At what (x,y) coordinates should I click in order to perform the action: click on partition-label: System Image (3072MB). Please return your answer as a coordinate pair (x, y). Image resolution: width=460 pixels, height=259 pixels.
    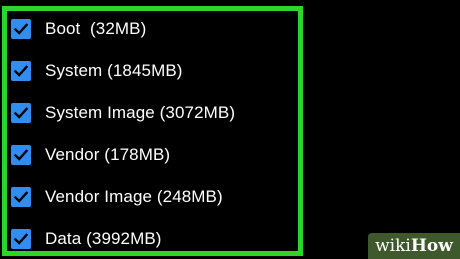
    Looking at the image, I should click on (140, 112).